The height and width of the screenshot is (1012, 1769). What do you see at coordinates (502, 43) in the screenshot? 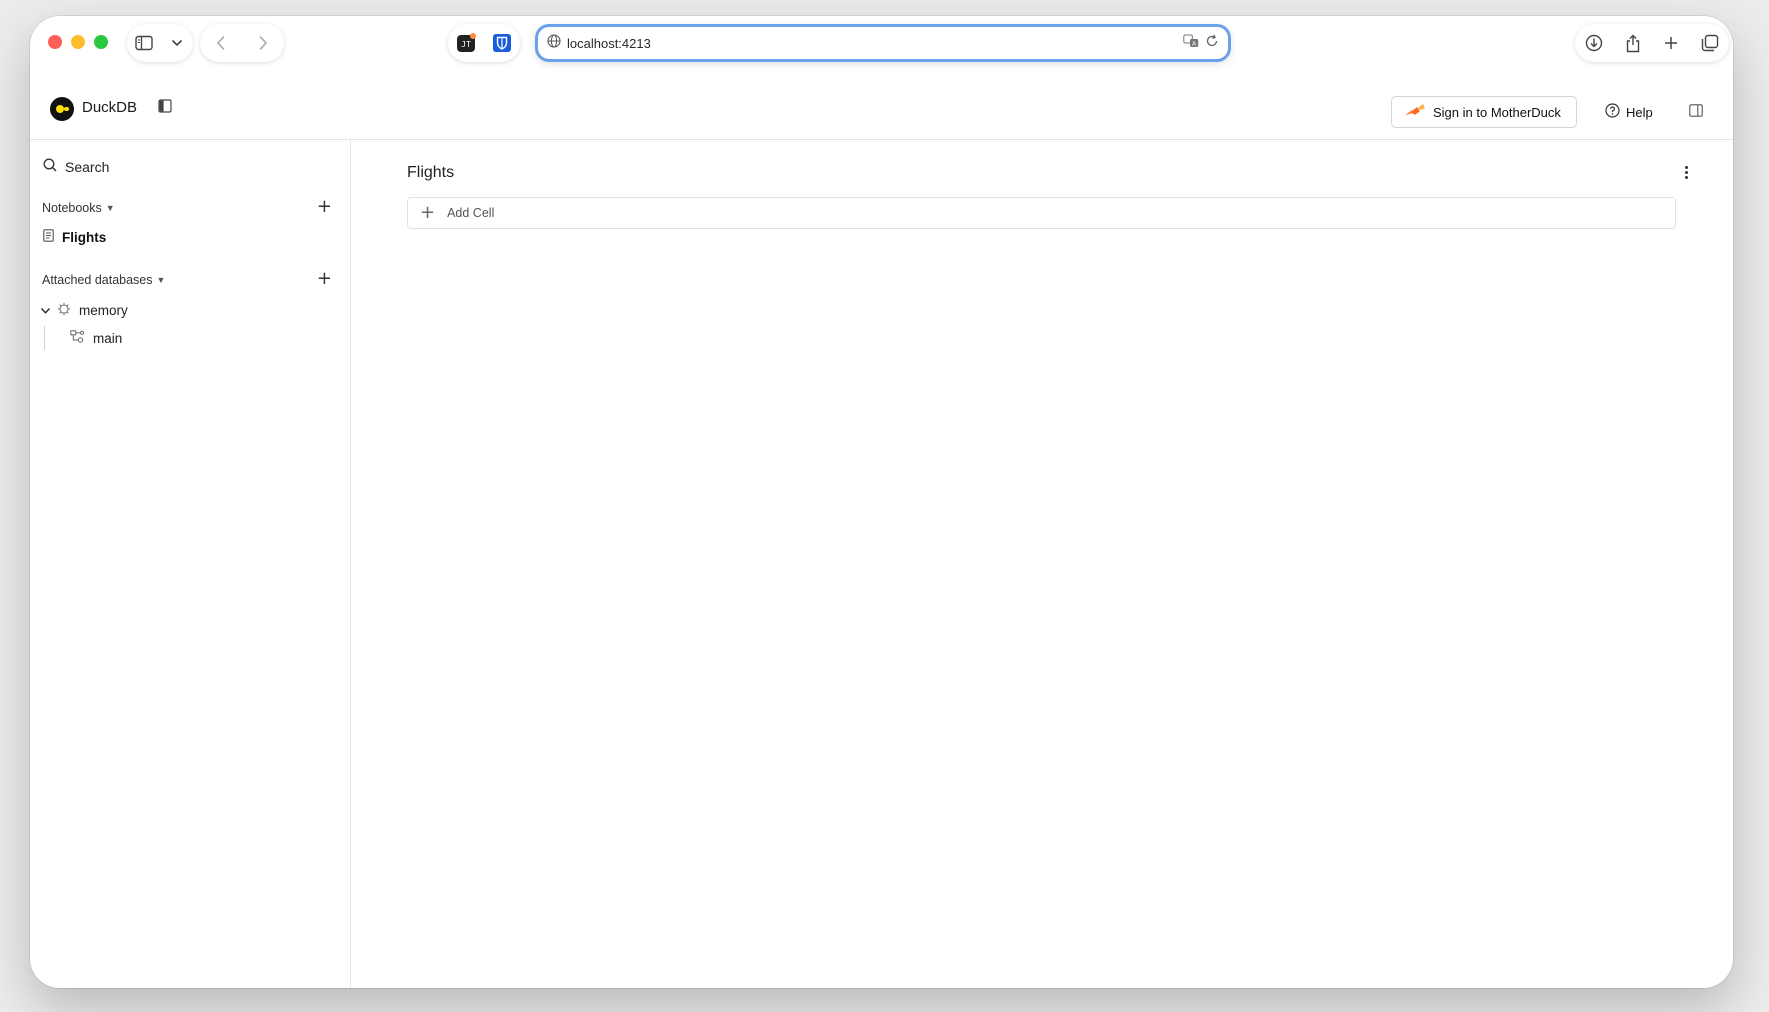
I see `bitwarden-icon` at bounding box center [502, 43].